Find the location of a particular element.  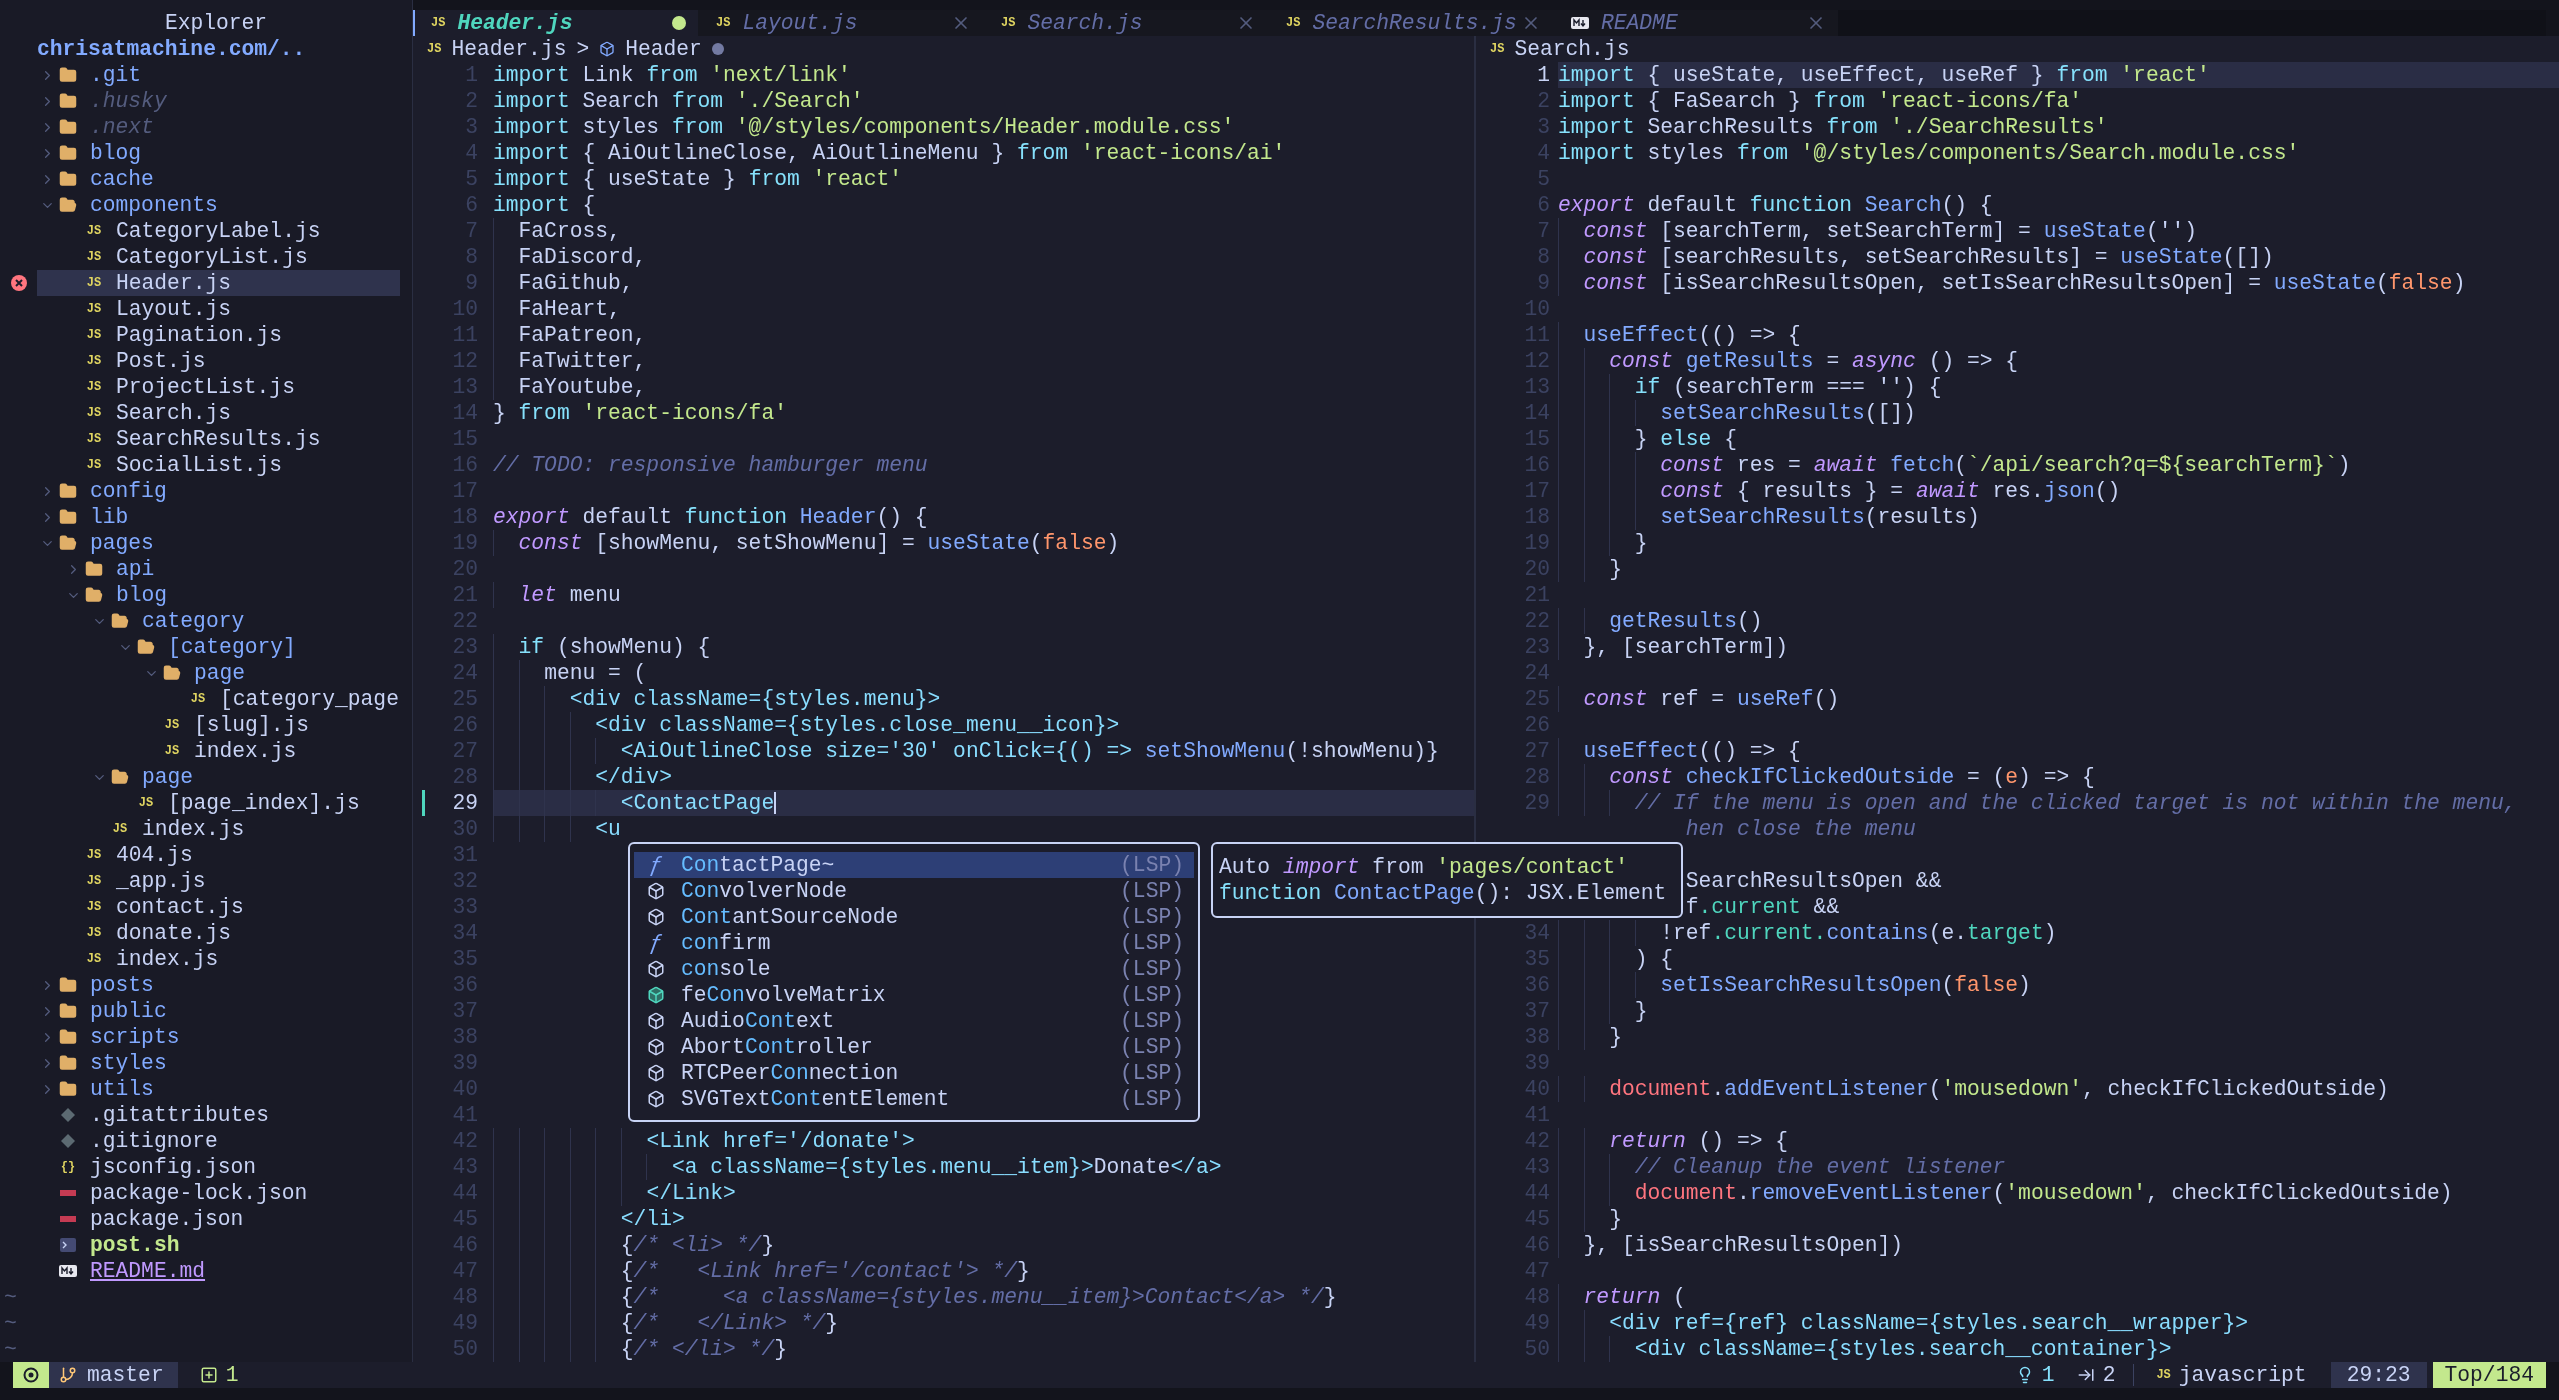

code-line: FaPatreon, is located at coordinates (582, 335).